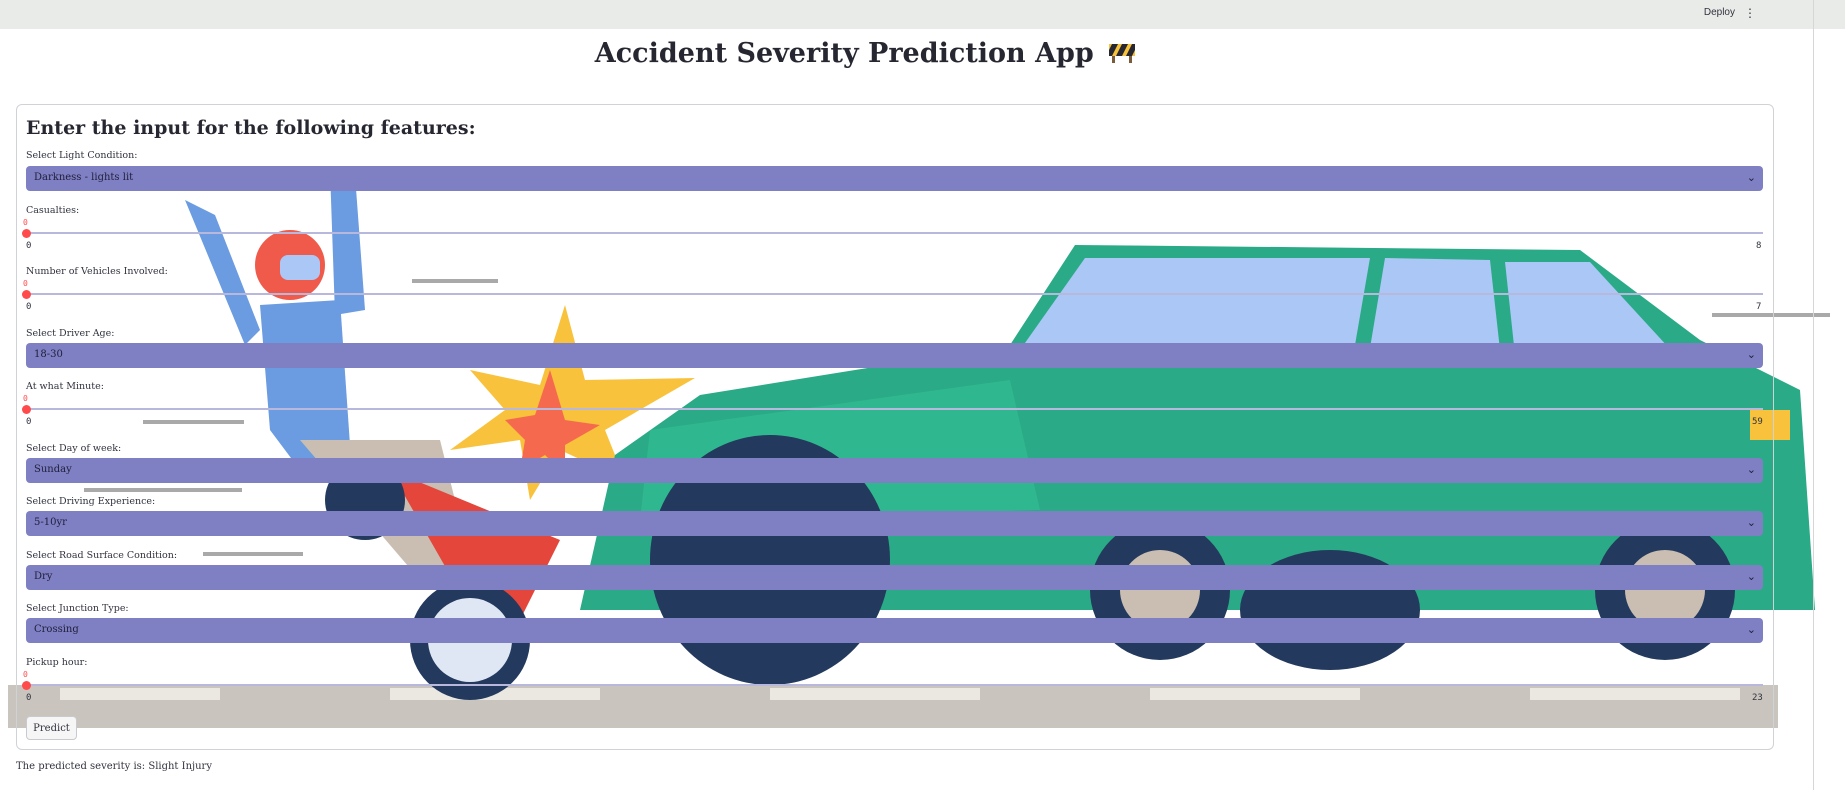 This screenshot has height=790, width=1845. What do you see at coordinates (65, 386) in the screenshot?
I see `minute-label: At what Minute:` at bounding box center [65, 386].